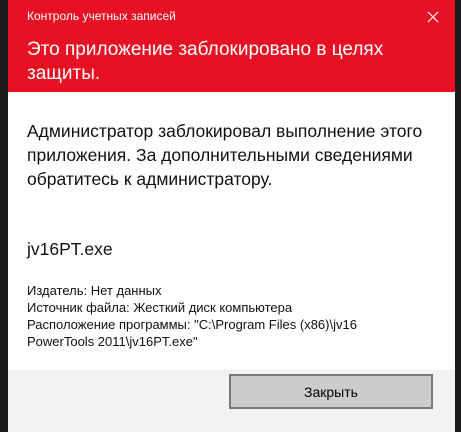  I want to click on close-icon, so click(433, 17).